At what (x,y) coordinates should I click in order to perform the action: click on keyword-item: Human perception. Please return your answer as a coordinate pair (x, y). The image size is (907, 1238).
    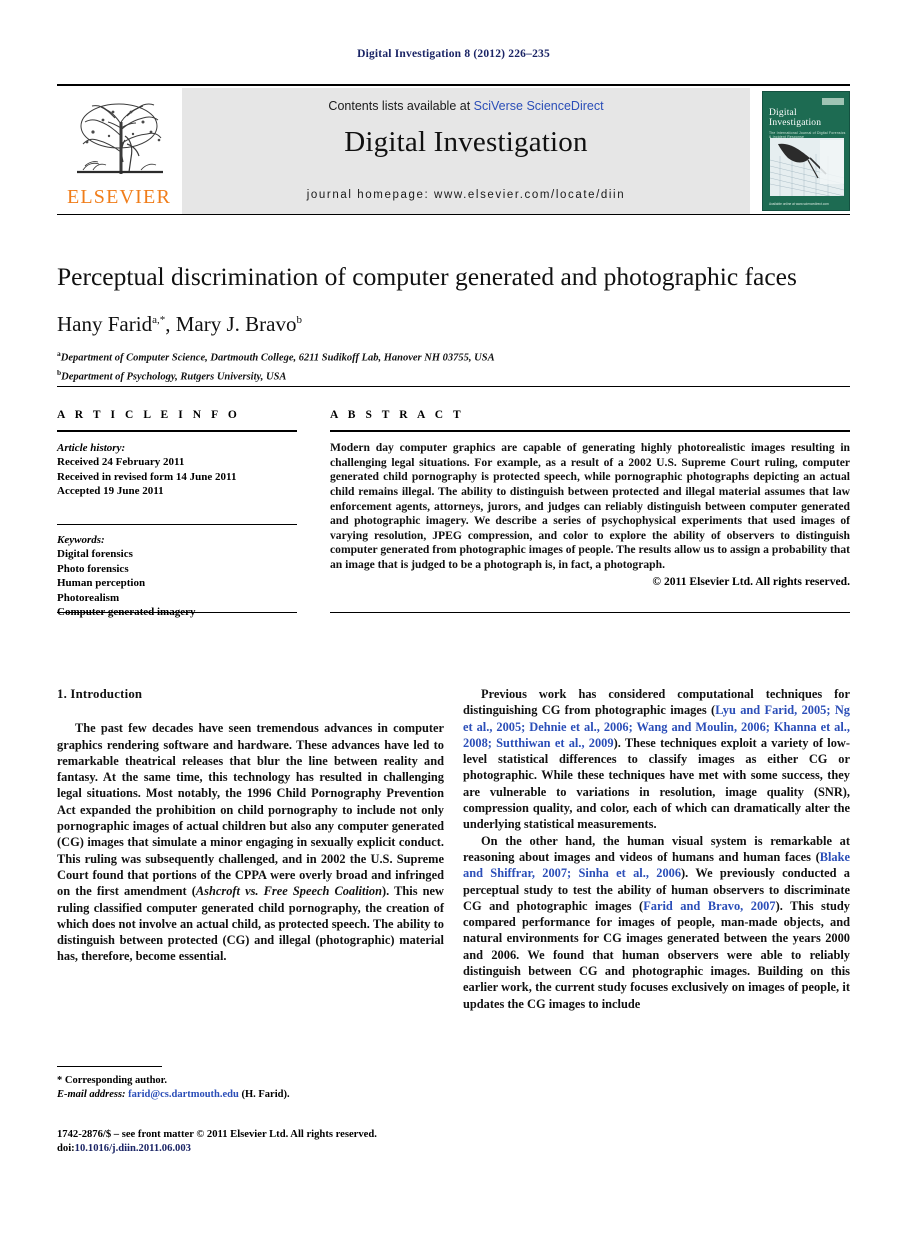
    Looking at the image, I should click on (101, 583).